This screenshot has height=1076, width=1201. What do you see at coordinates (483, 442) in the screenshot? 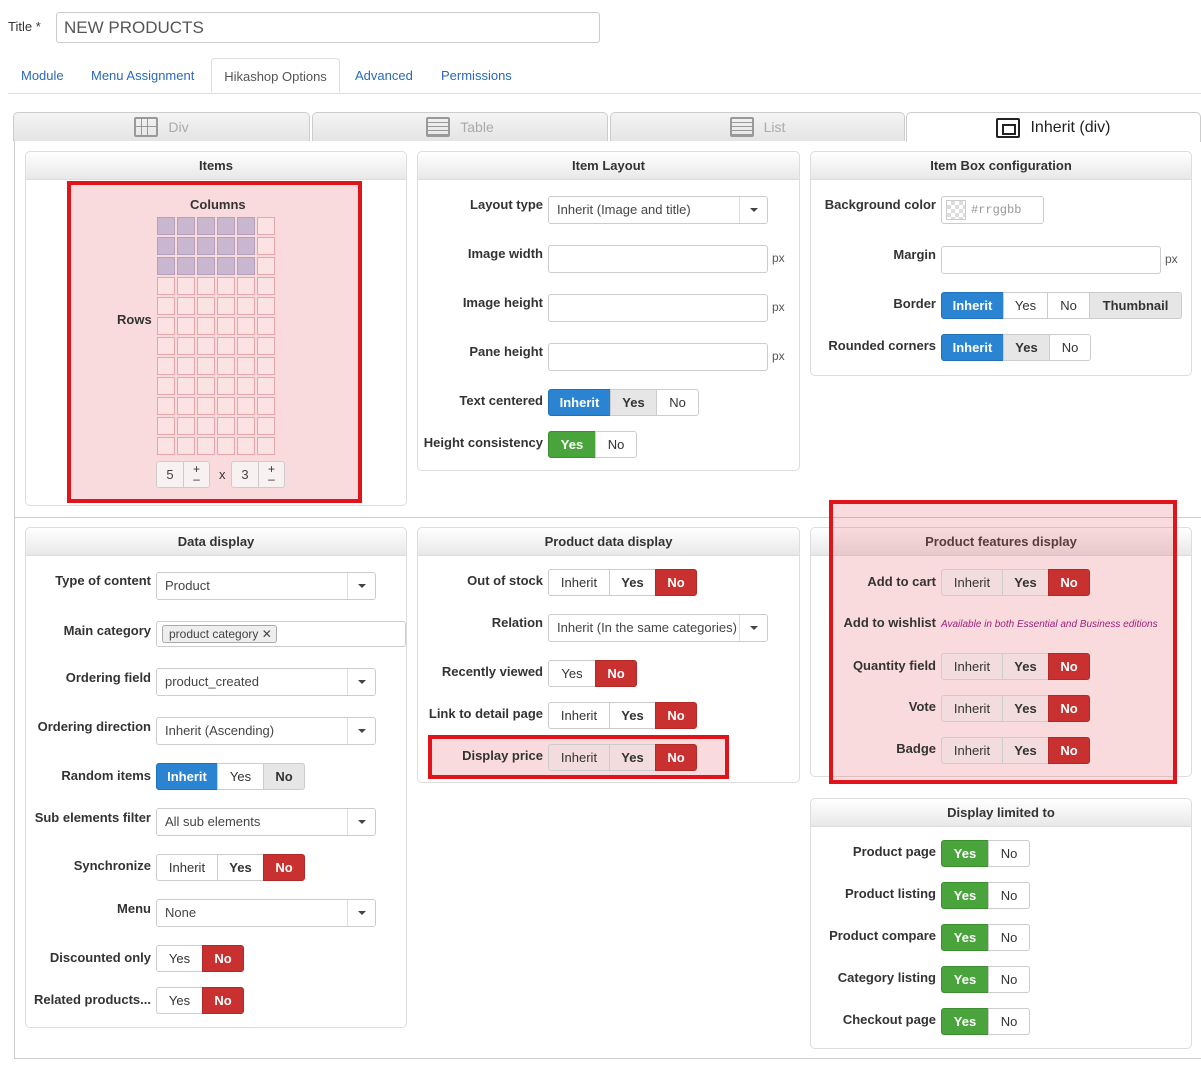
I see `height-consistency-label: Height consistency` at bounding box center [483, 442].